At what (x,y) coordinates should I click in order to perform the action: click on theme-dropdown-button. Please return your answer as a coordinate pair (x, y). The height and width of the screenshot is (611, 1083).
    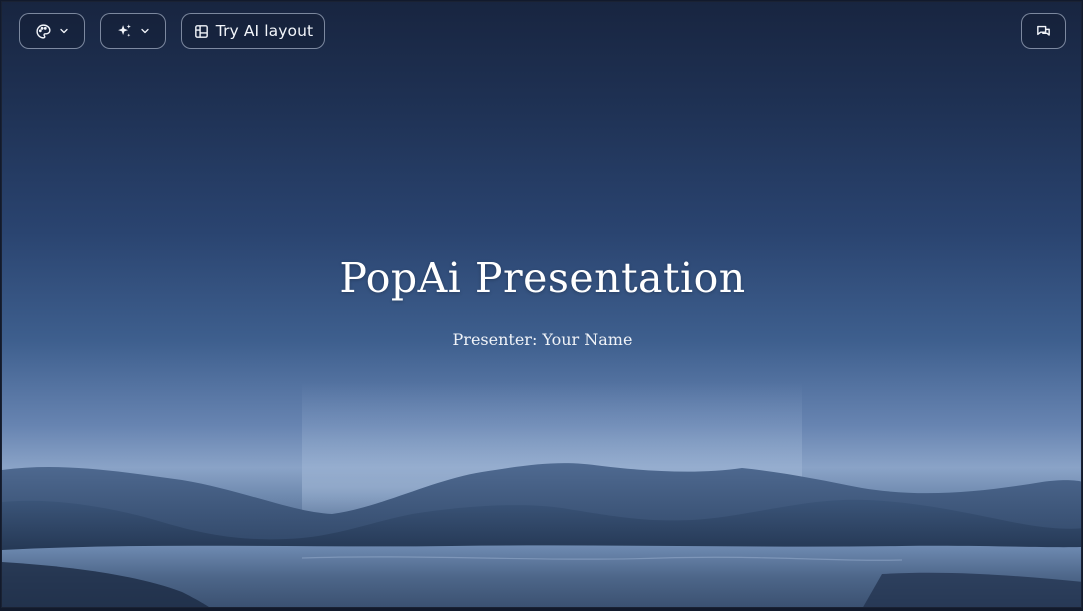
    Looking at the image, I should click on (52, 31).